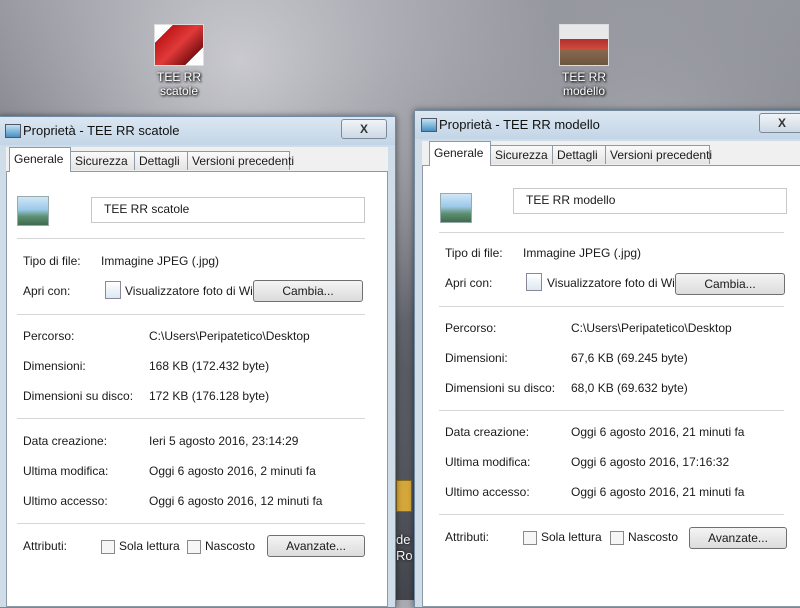  What do you see at coordinates (404, 555) in the screenshot?
I see `partial-label-line2: Ro` at bounding box center [404, 555].